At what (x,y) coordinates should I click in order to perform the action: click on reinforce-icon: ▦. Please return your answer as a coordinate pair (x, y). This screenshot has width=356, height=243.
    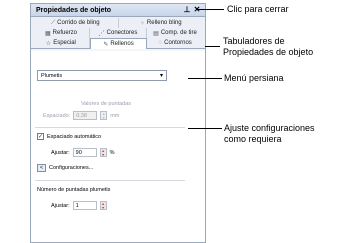
    Looking at the image, I should click on (47, 33).